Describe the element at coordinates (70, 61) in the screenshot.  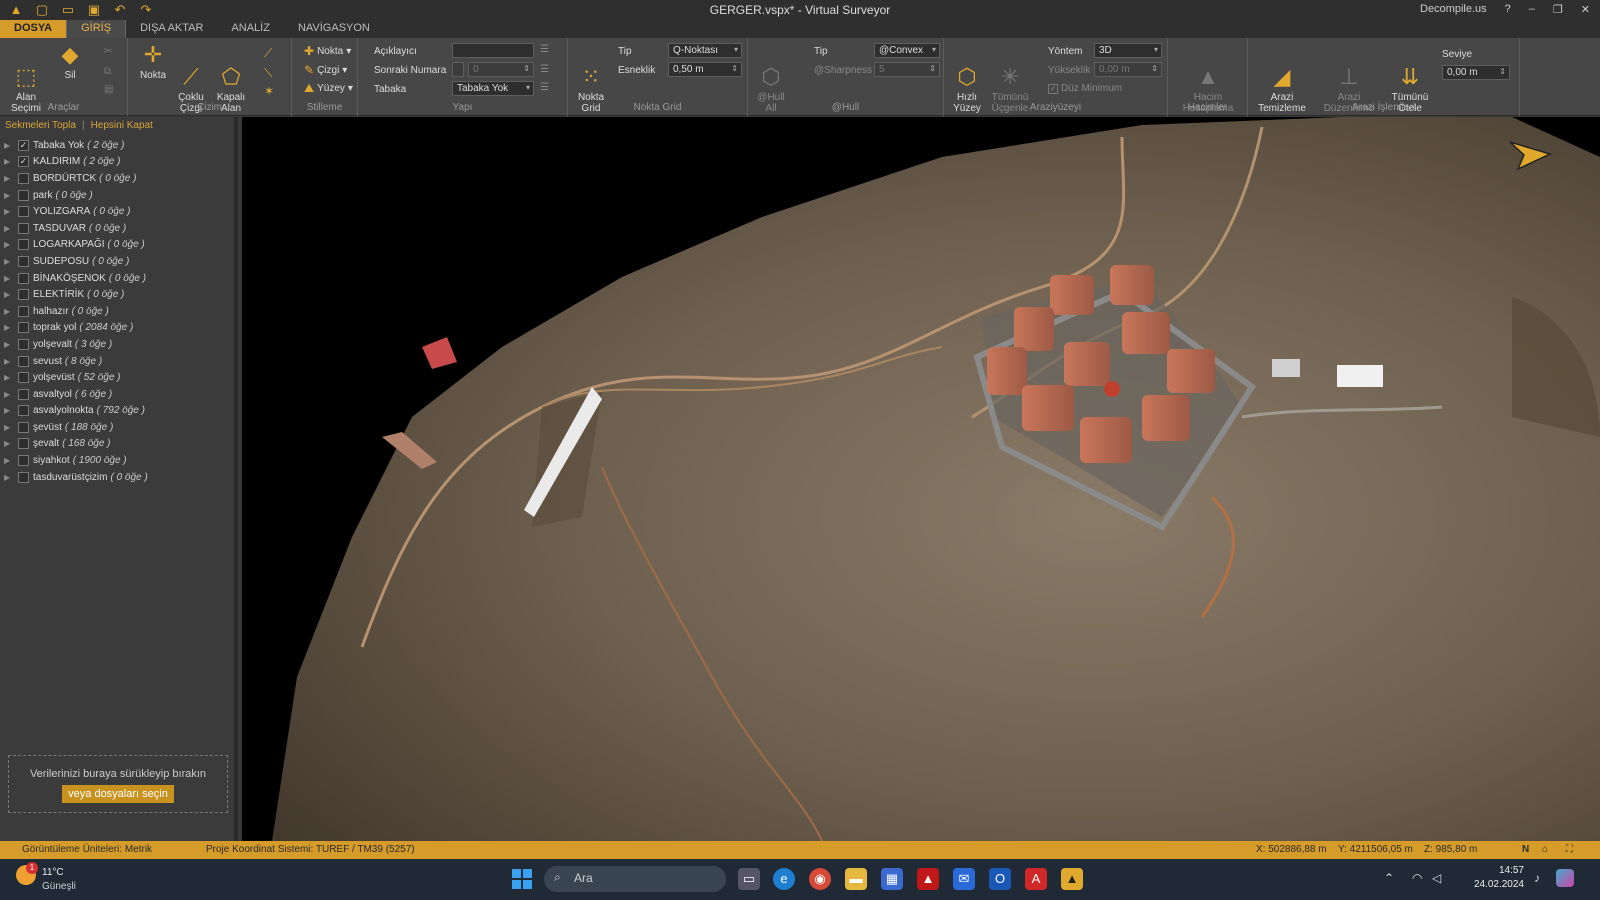
I see `delete-button: ◆ Sil` at that location.